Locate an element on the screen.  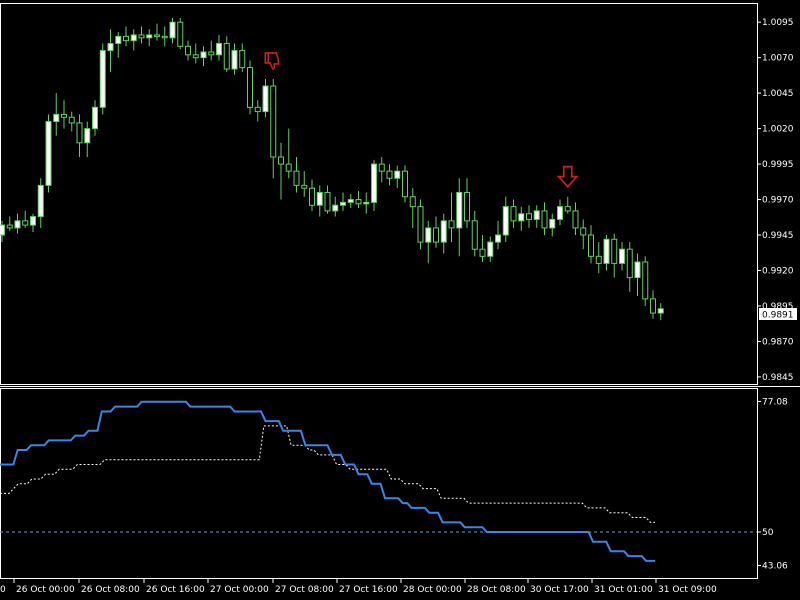
price-tick-label: 1.0020 is located at coordinates (778, 130).